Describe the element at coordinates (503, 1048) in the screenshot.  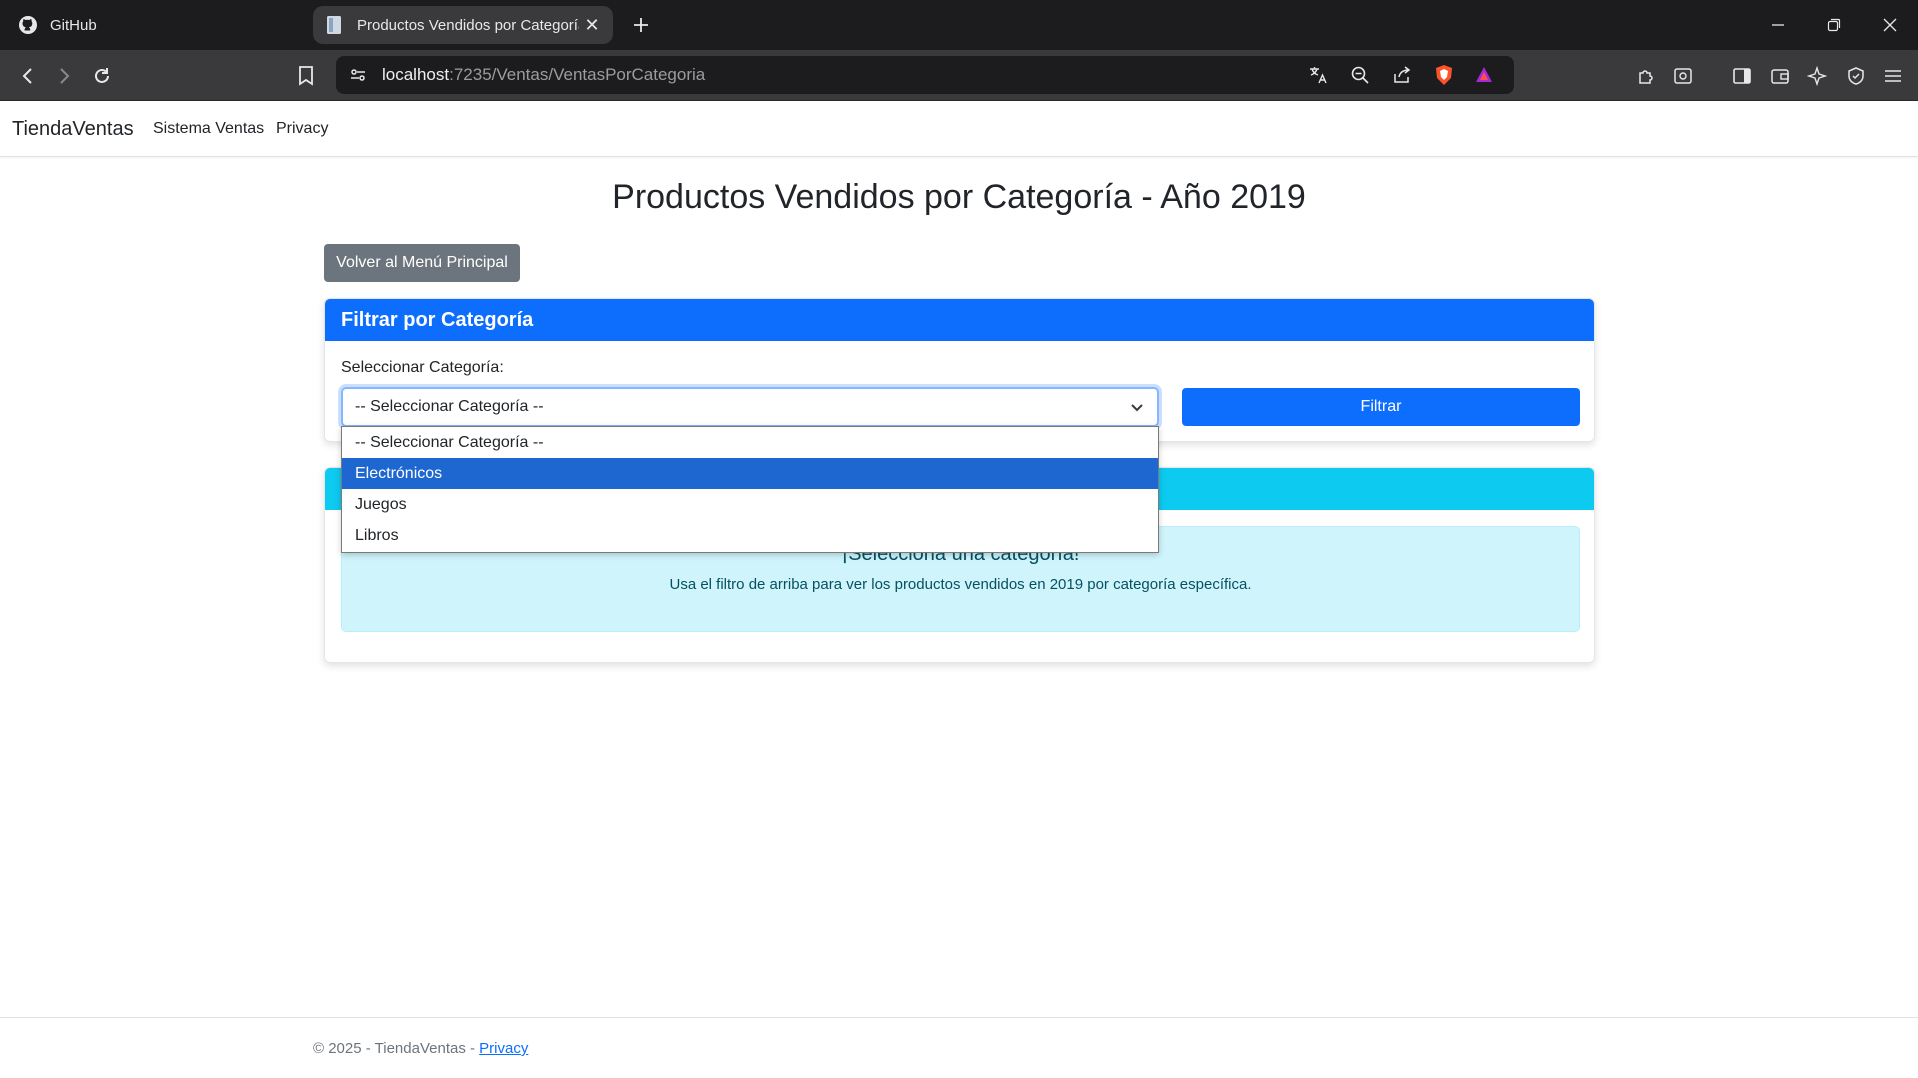
I see `footer-privacy-link: Privacy` at that location.